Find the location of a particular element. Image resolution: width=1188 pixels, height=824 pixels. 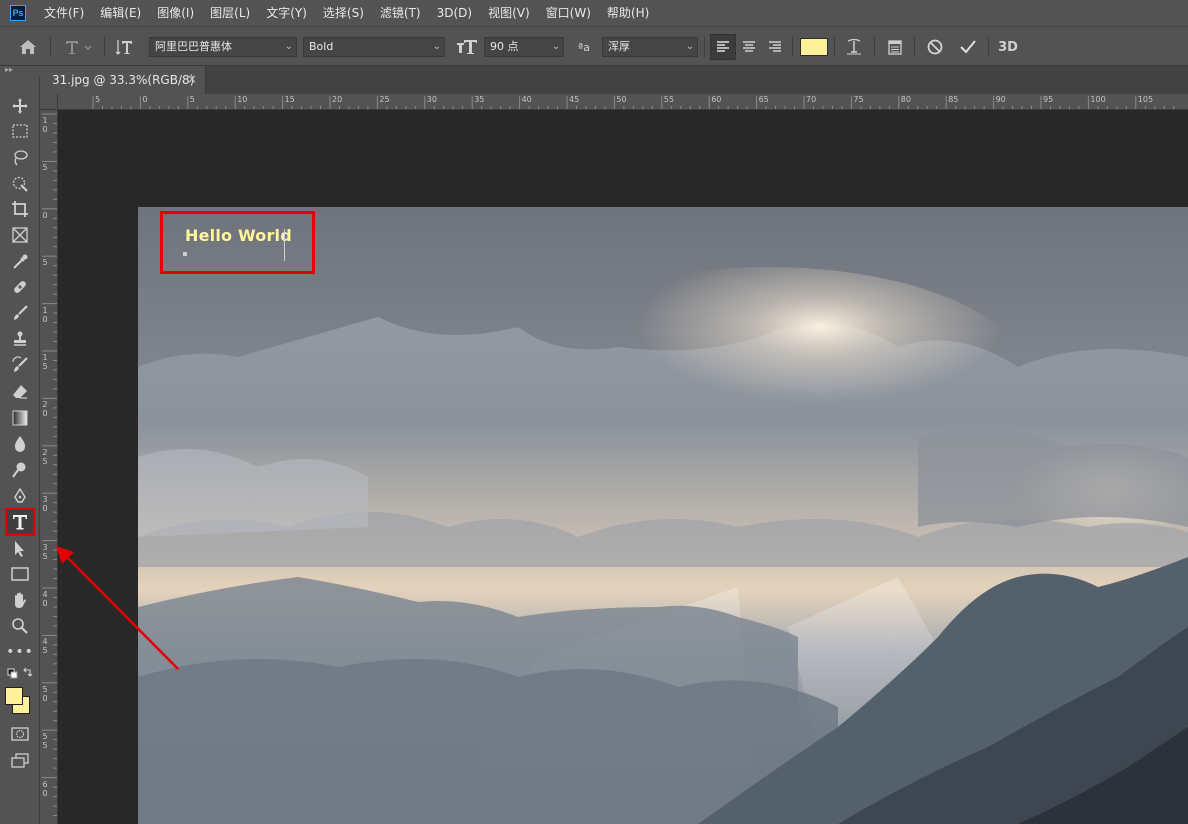

healing-brush-tool-icon is located at coordinates (20, 287).